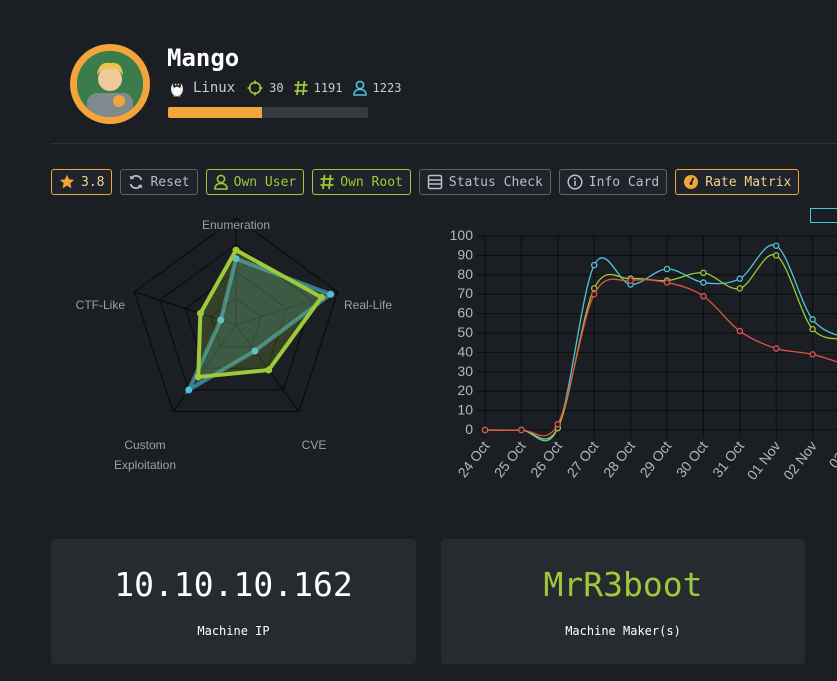 The height and width of the screenshot is (681, 837). I want to click on y-tick-label: 10, so click(465, 410).